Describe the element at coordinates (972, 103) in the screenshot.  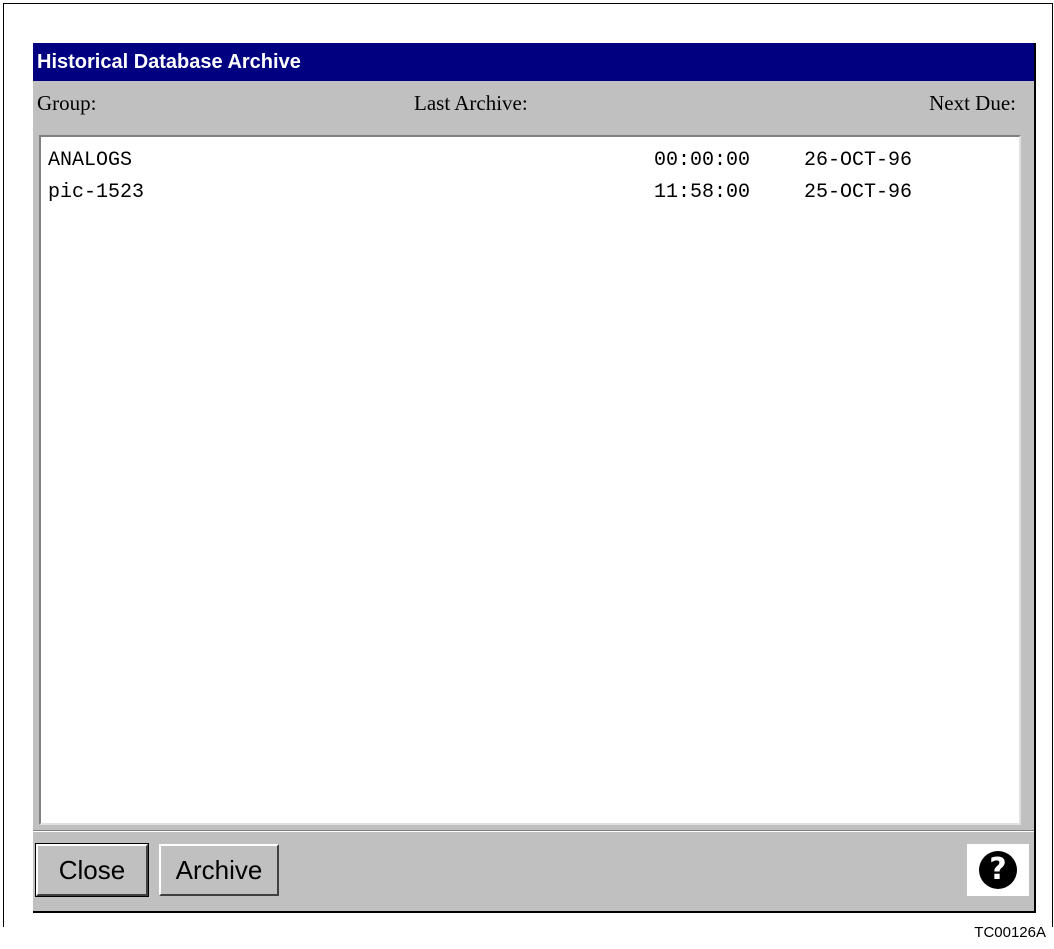
I see `header-next-due: Next Due:` at that location.